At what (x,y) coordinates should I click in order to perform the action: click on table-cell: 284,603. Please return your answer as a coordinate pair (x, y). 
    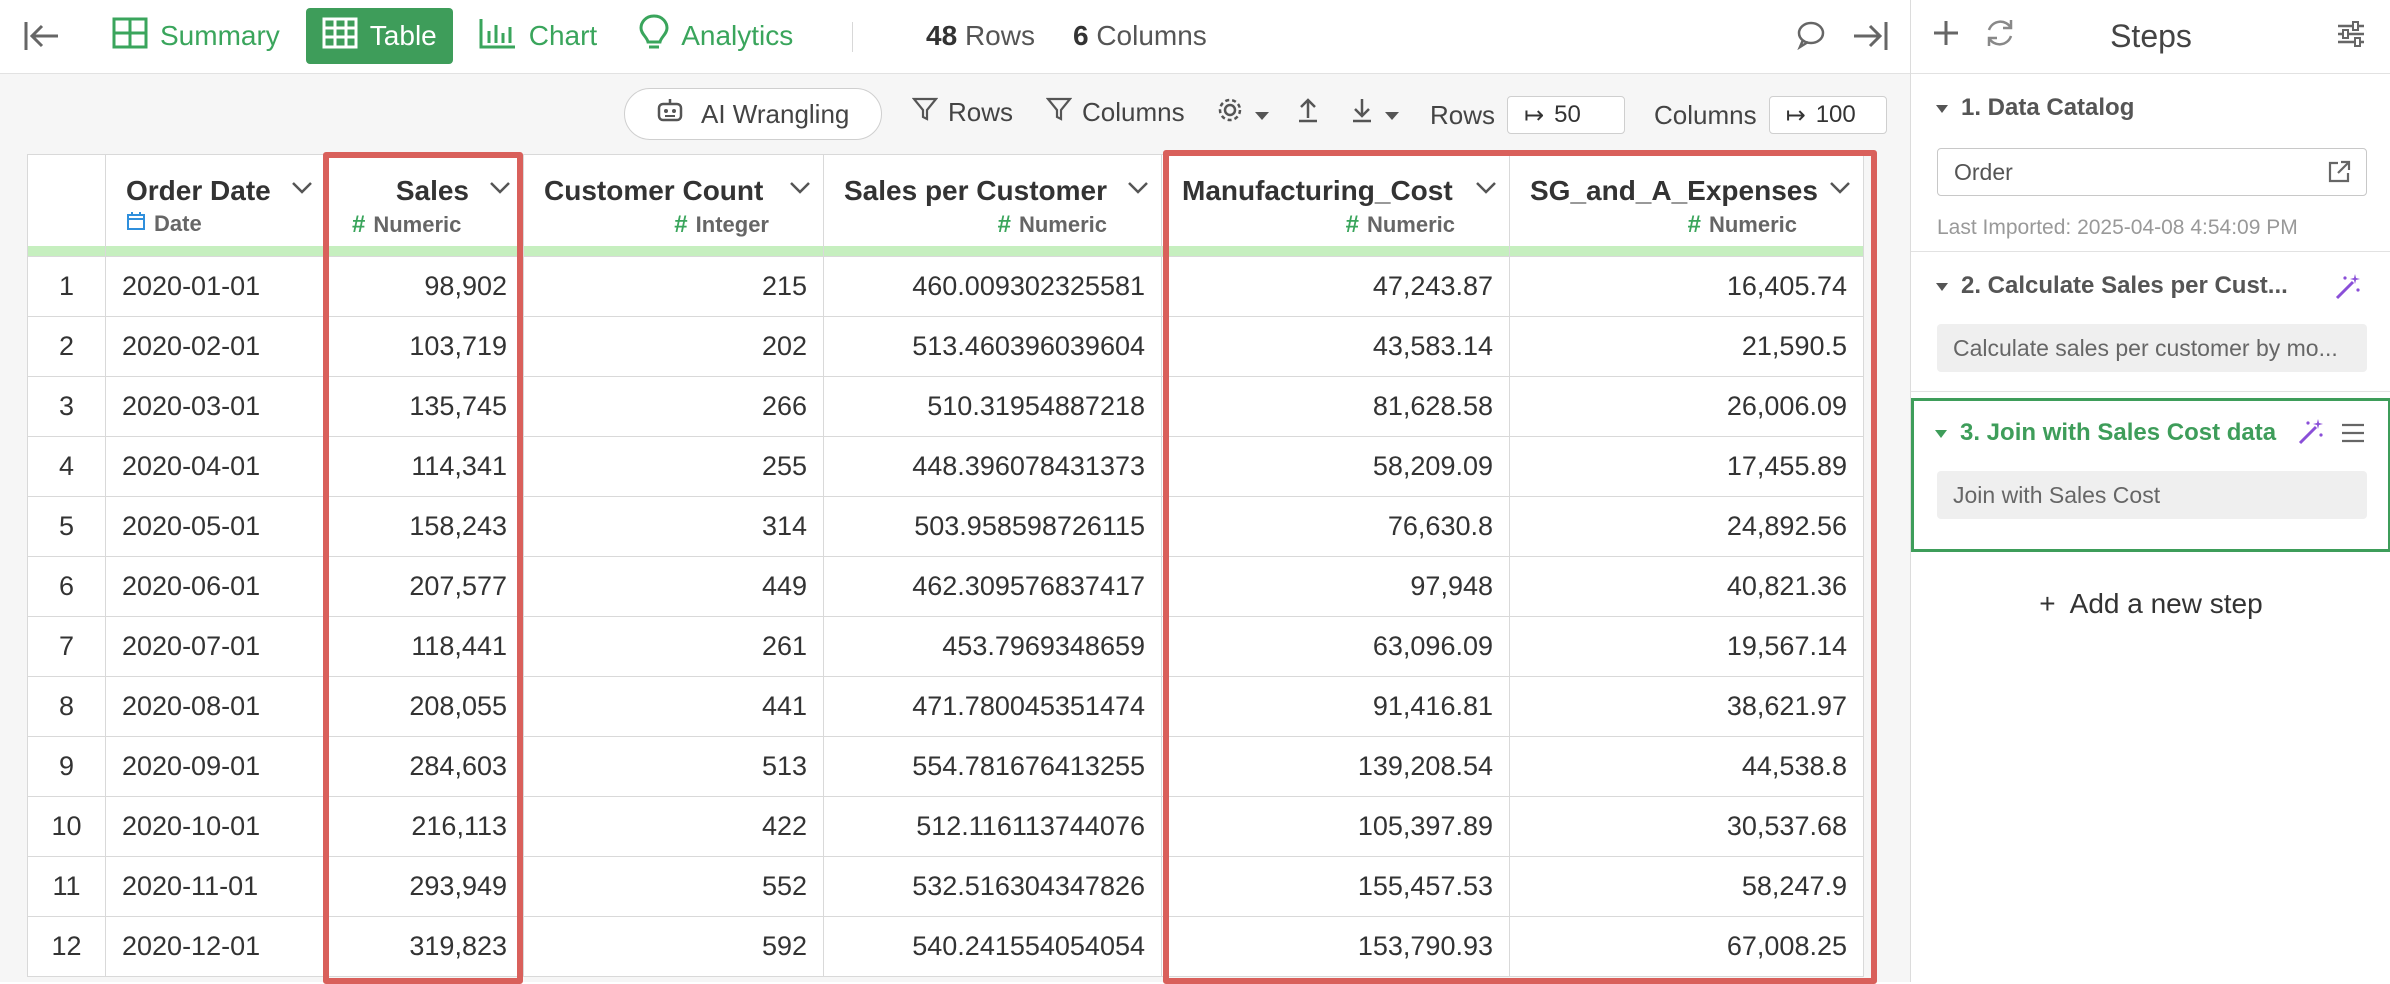
    Looking at the image, I should click on (424, 766).